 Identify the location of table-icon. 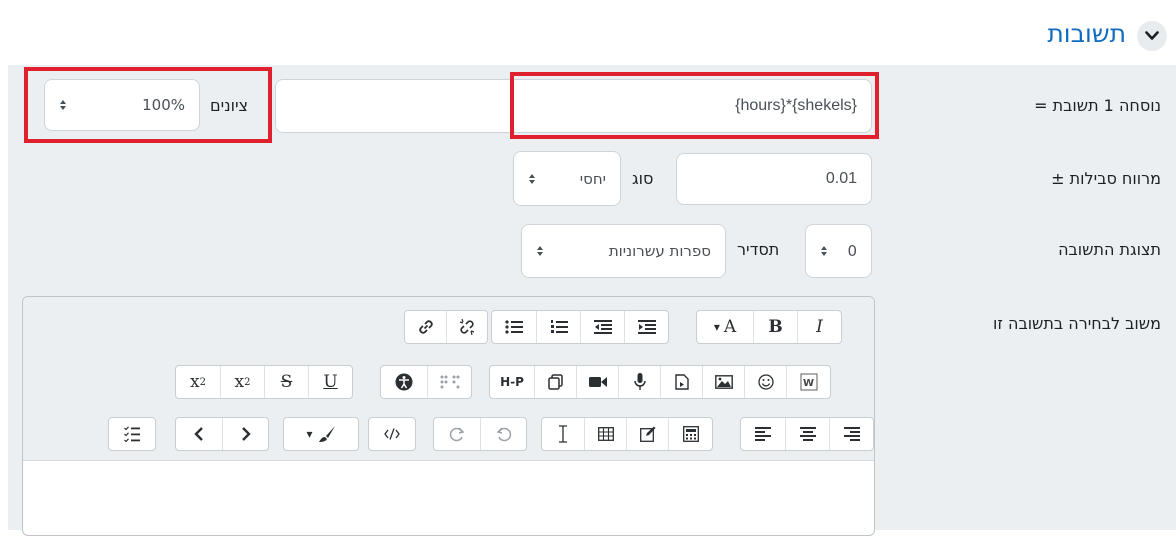
(605, 434).